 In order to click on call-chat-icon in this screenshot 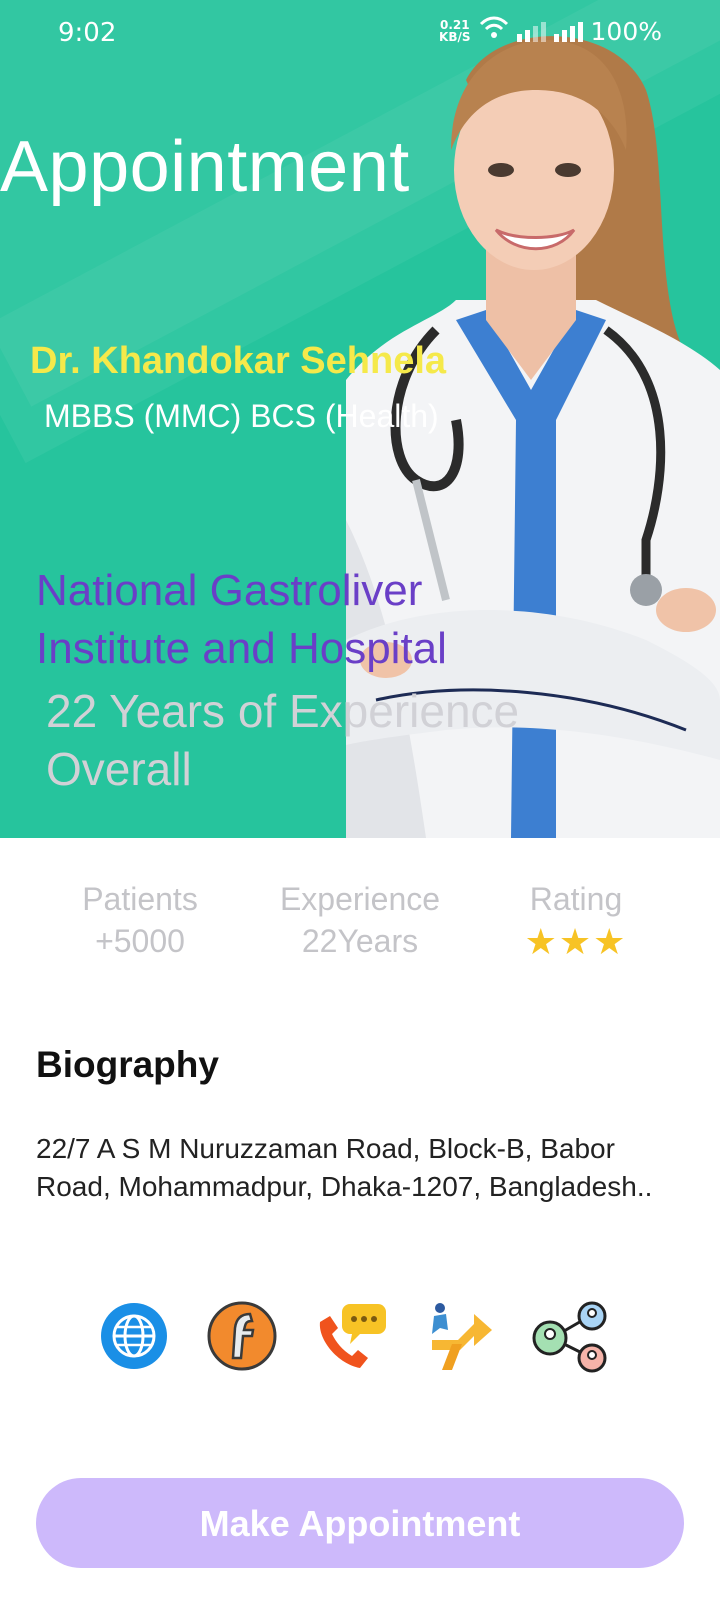, I will do `click(350, 1336)`.